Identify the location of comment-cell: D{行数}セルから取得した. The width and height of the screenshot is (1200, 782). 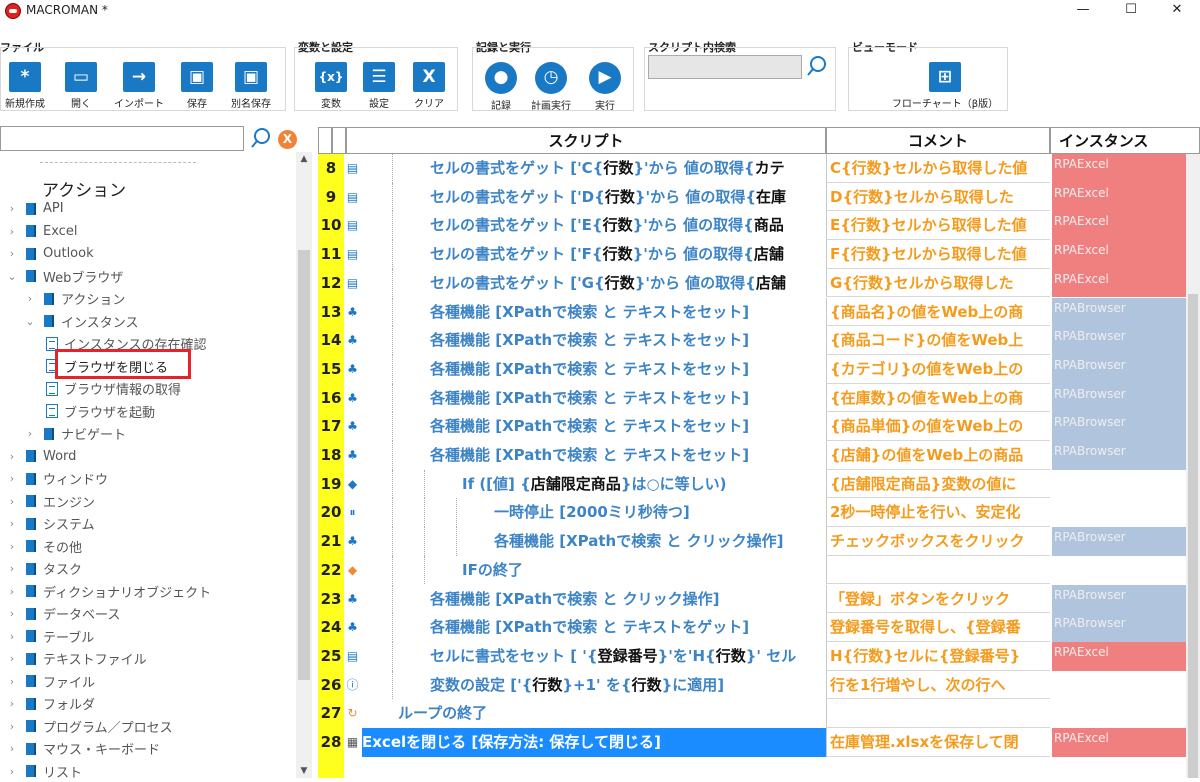
(938, 197).